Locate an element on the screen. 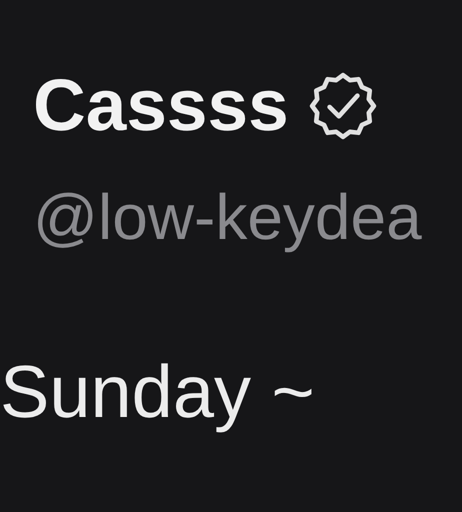 The image size is (462, 512). display-name: Cassss is located at coordinates (161, 106).